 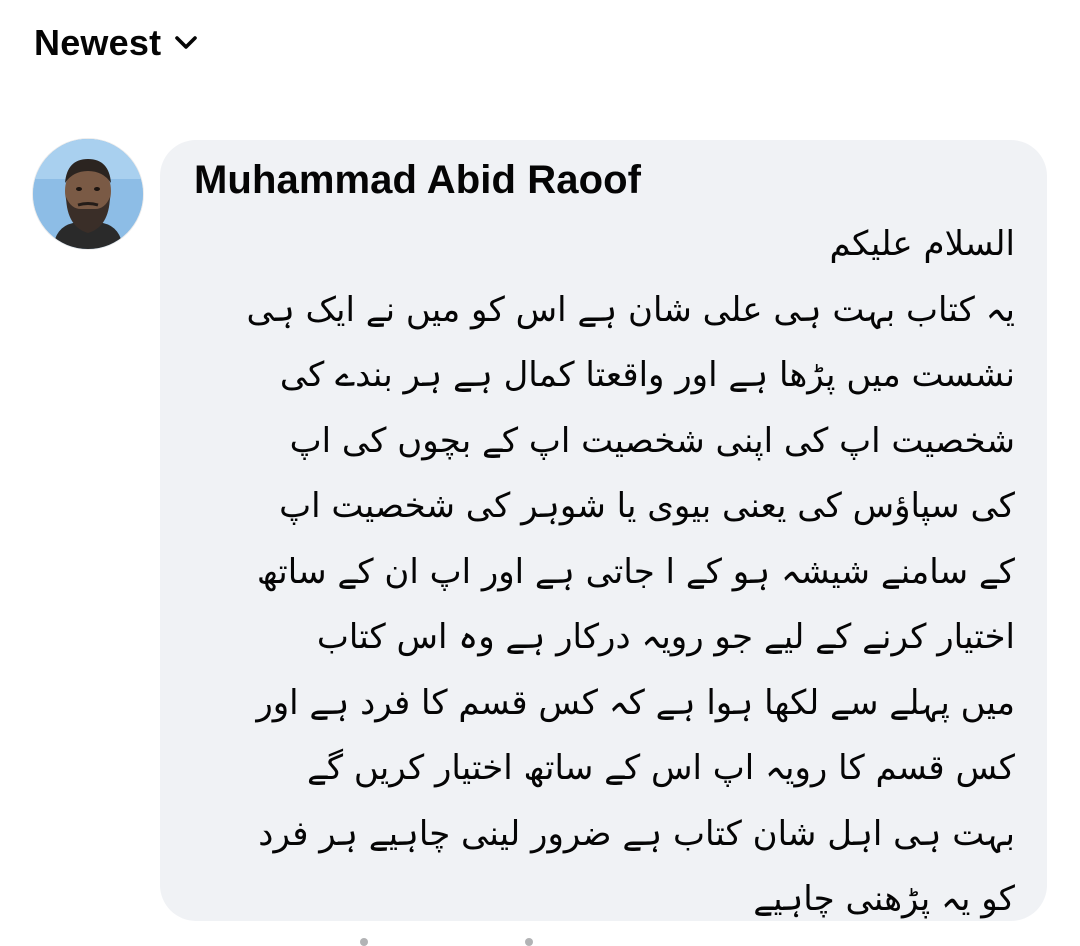 What do you see at coordinates (98, 42) in the screenshot?
I see `sort-label: Newest` at bounding box center [98, 42].